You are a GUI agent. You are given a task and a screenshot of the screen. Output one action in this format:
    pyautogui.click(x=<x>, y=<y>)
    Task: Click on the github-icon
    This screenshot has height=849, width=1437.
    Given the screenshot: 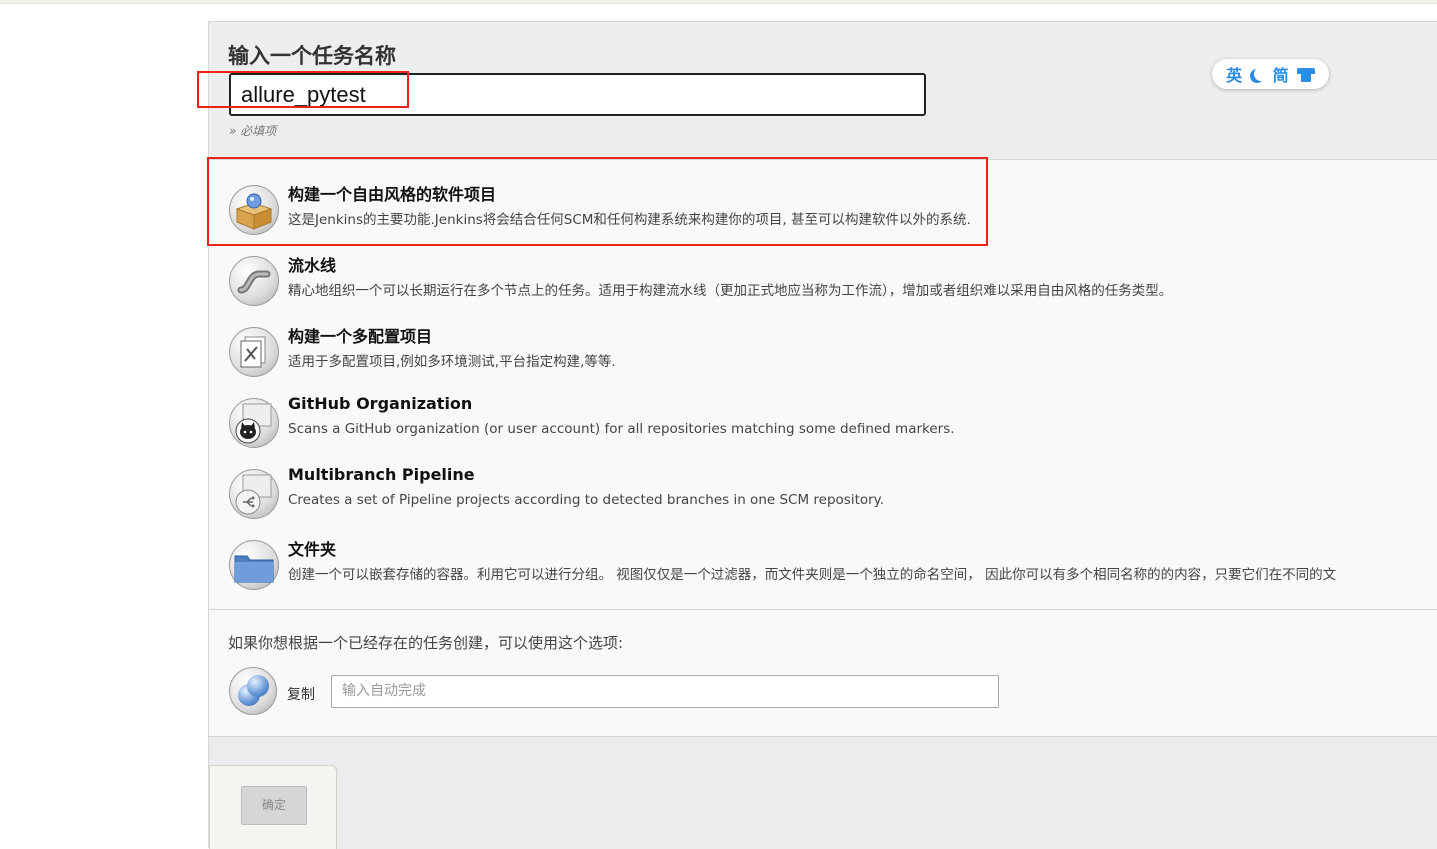 What is the action you would take?
    pyautogui.click(x=254, y=423)
    